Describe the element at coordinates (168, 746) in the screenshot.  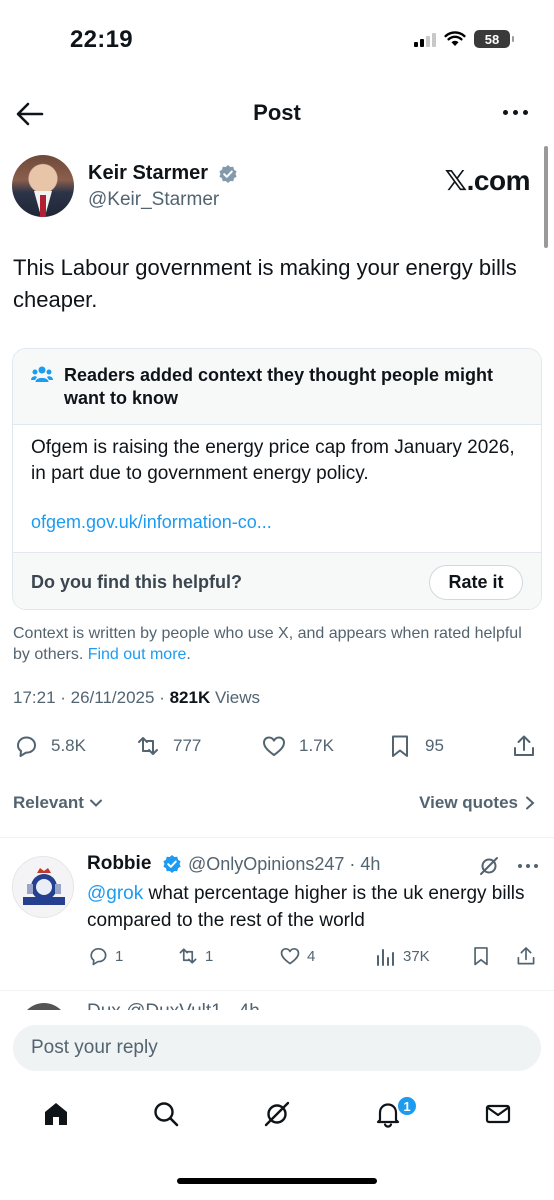
I see `repost-action: 777` at that location.